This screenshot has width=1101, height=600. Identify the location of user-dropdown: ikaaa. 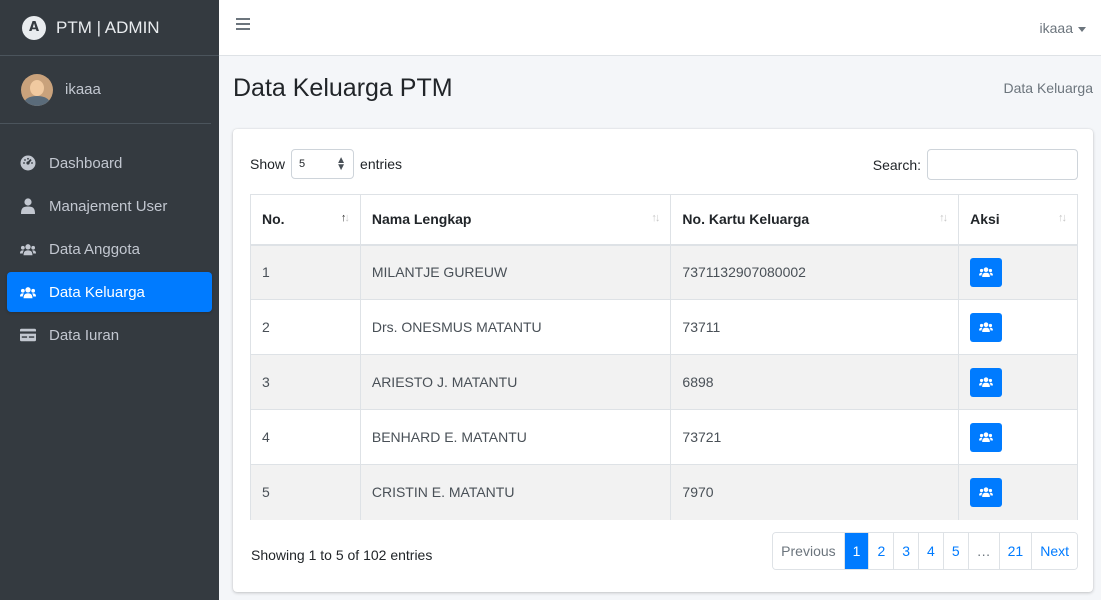
(1063, 28).